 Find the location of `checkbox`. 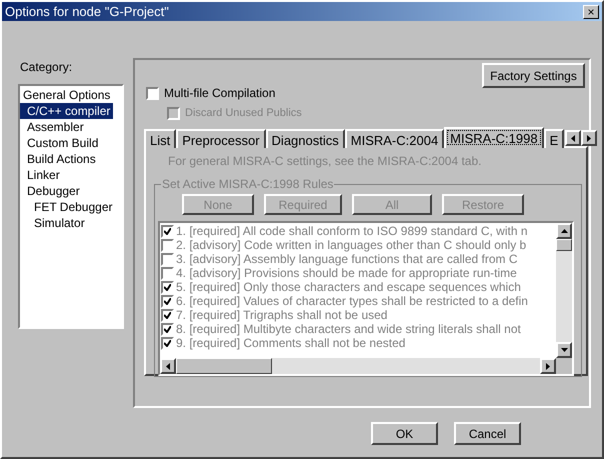

checkbox is located at coordinates (152, 93).